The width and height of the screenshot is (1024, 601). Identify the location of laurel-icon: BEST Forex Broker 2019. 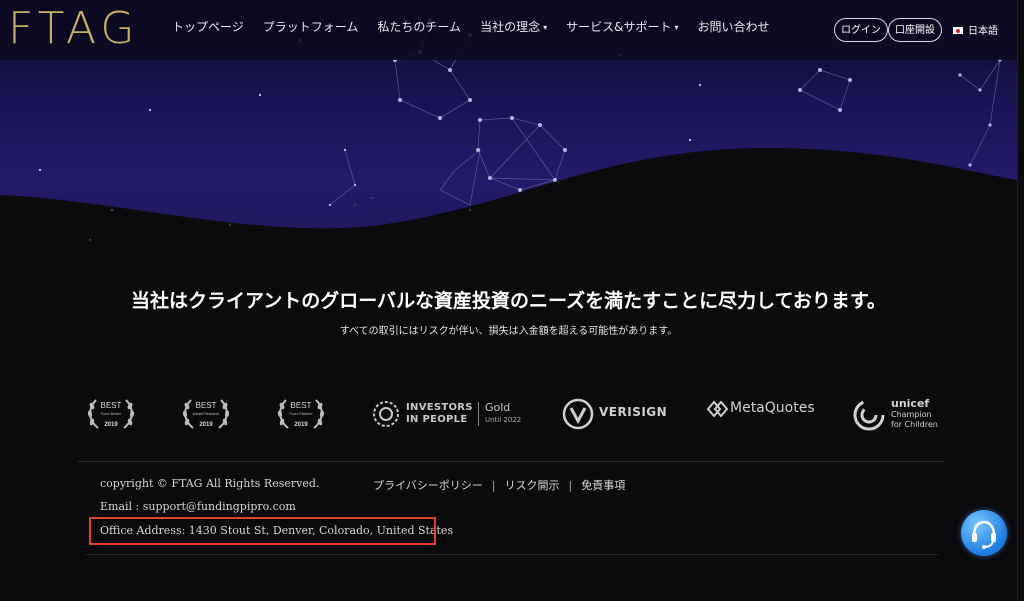
(111, 414).